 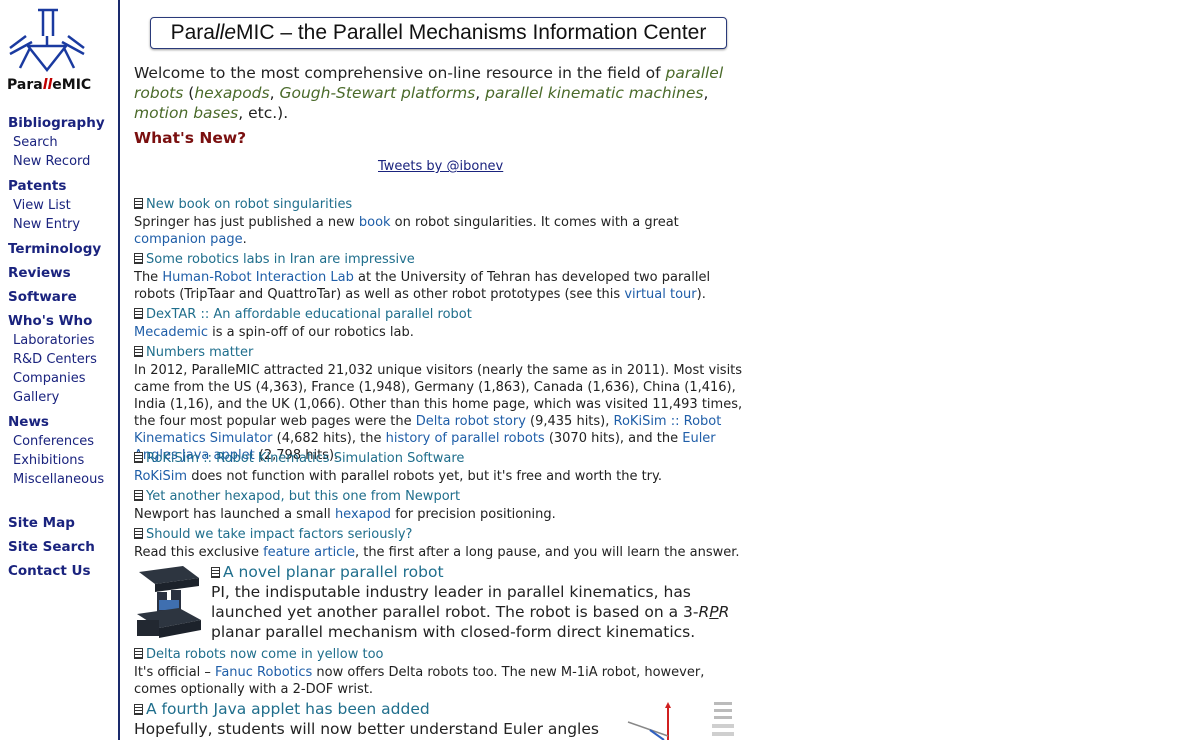 I want to click on tweets-link: Tweets by @ibonev, so click(x=440, y=166).